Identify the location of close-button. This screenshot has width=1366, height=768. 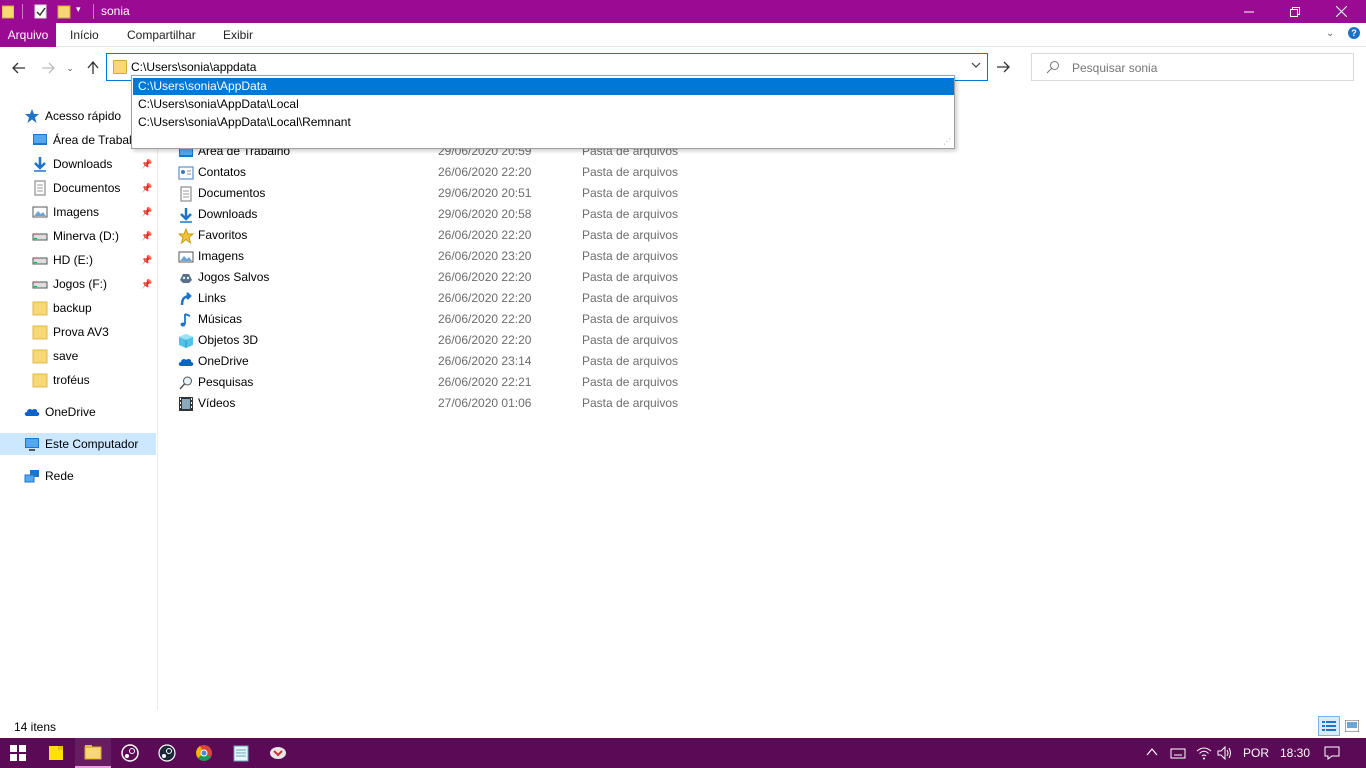
(1341, 11).